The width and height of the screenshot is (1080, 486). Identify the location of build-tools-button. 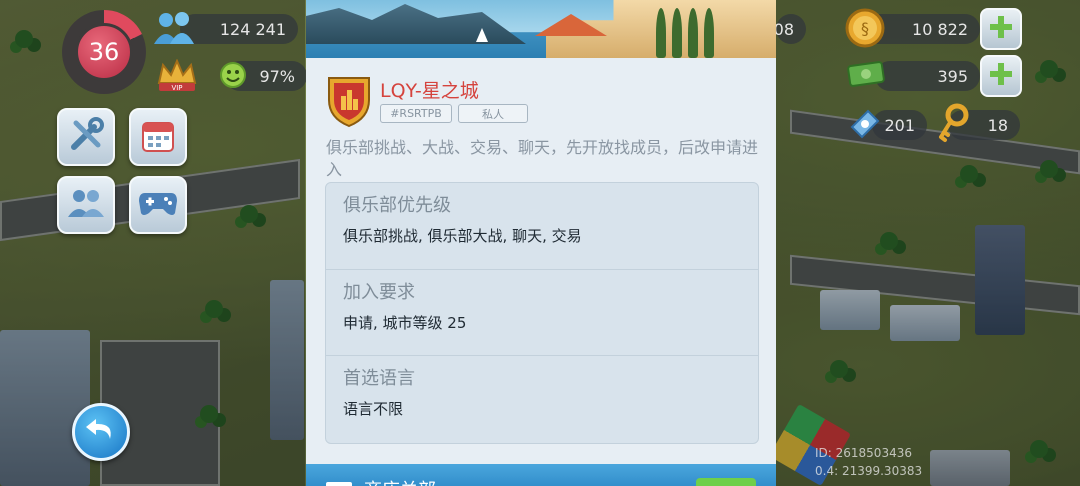
(86, 137).